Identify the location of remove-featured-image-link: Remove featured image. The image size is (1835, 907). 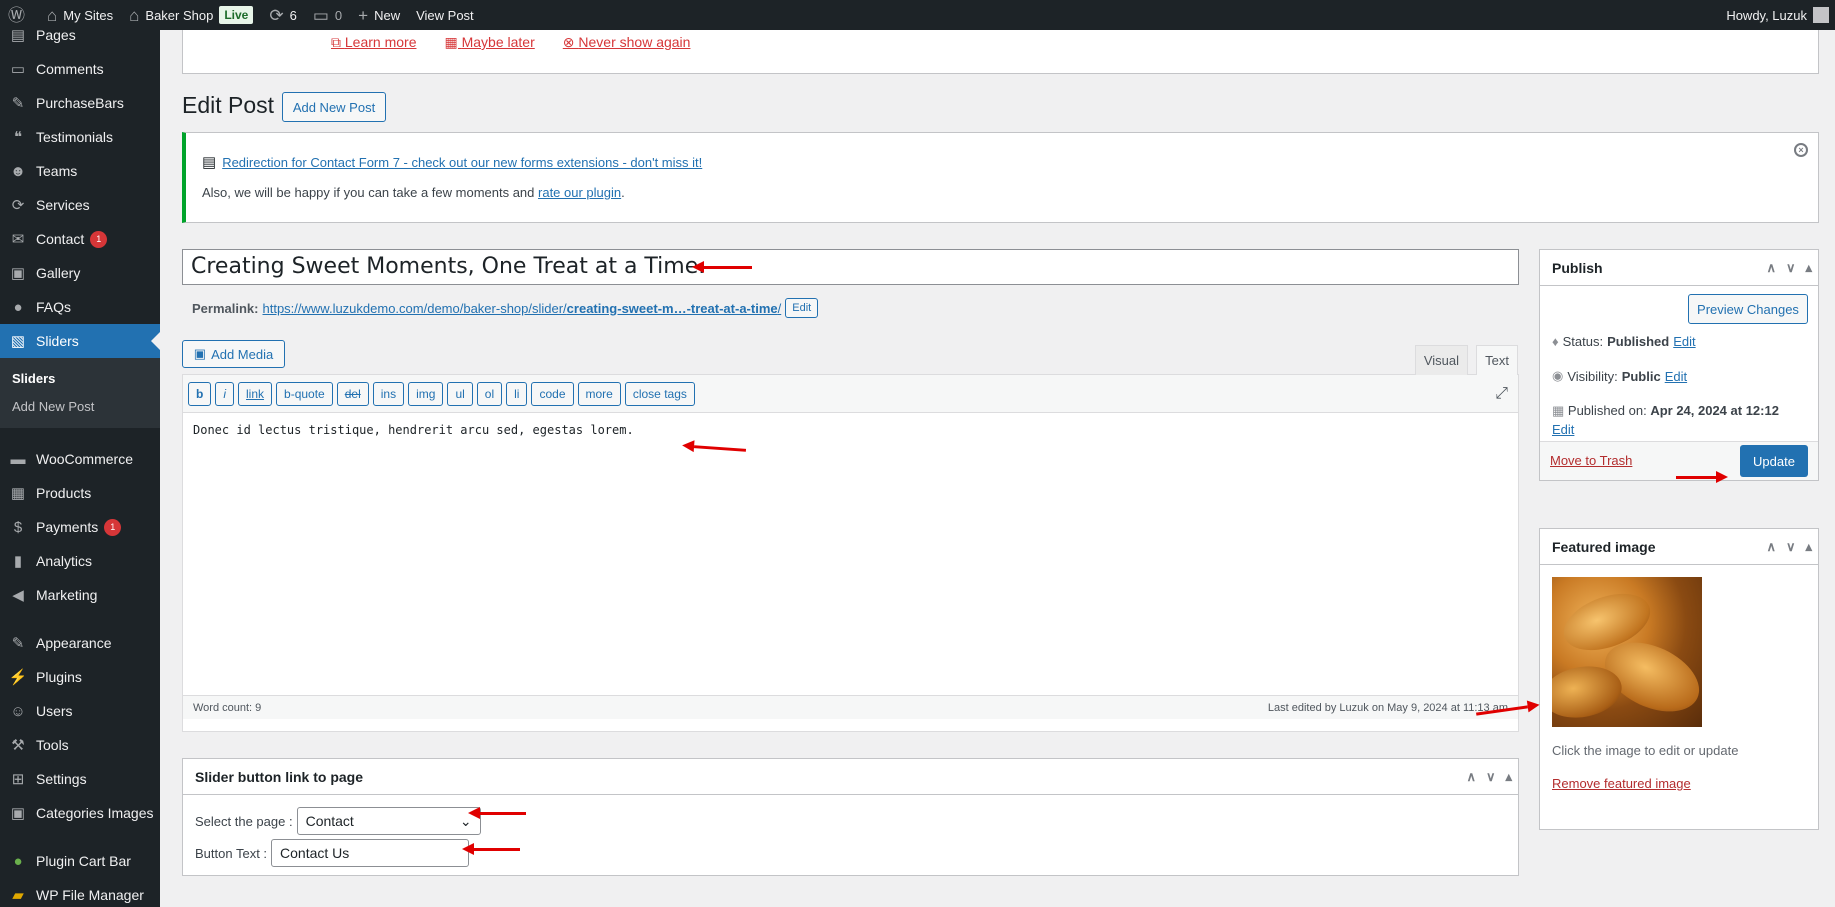
(1621, 783).